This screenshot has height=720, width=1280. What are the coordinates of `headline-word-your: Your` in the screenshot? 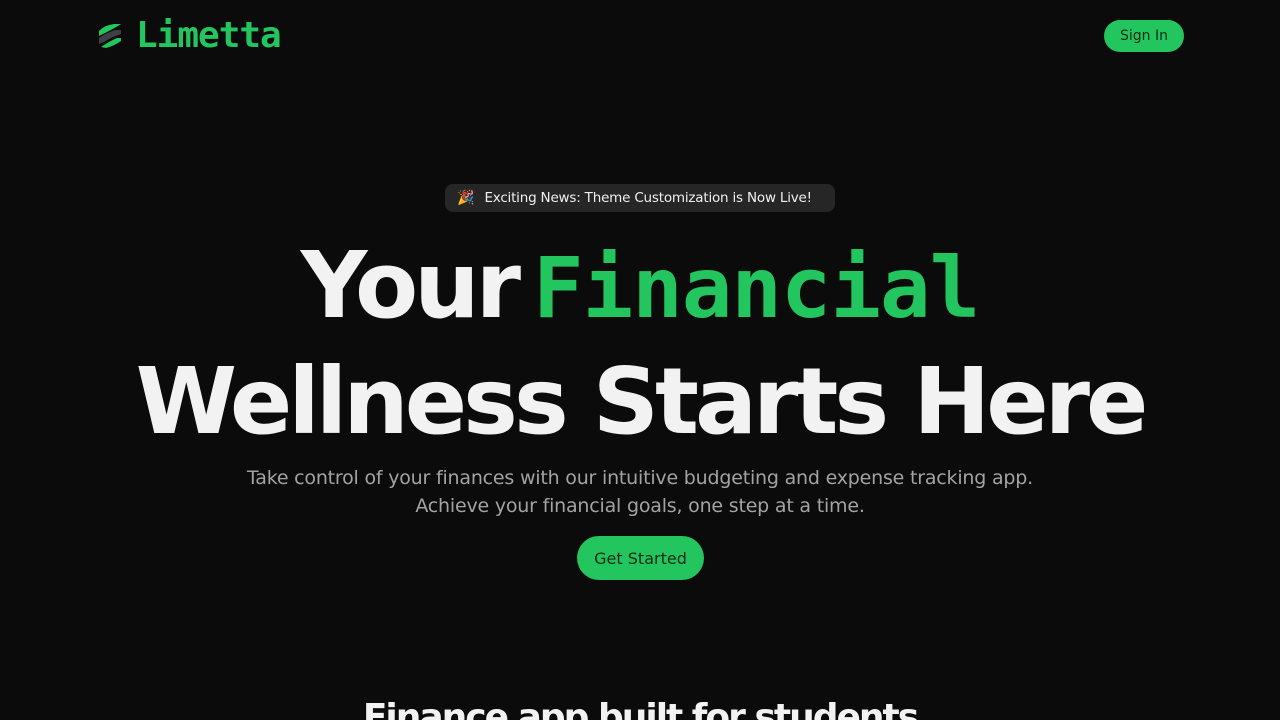 It's located at (410, 285).